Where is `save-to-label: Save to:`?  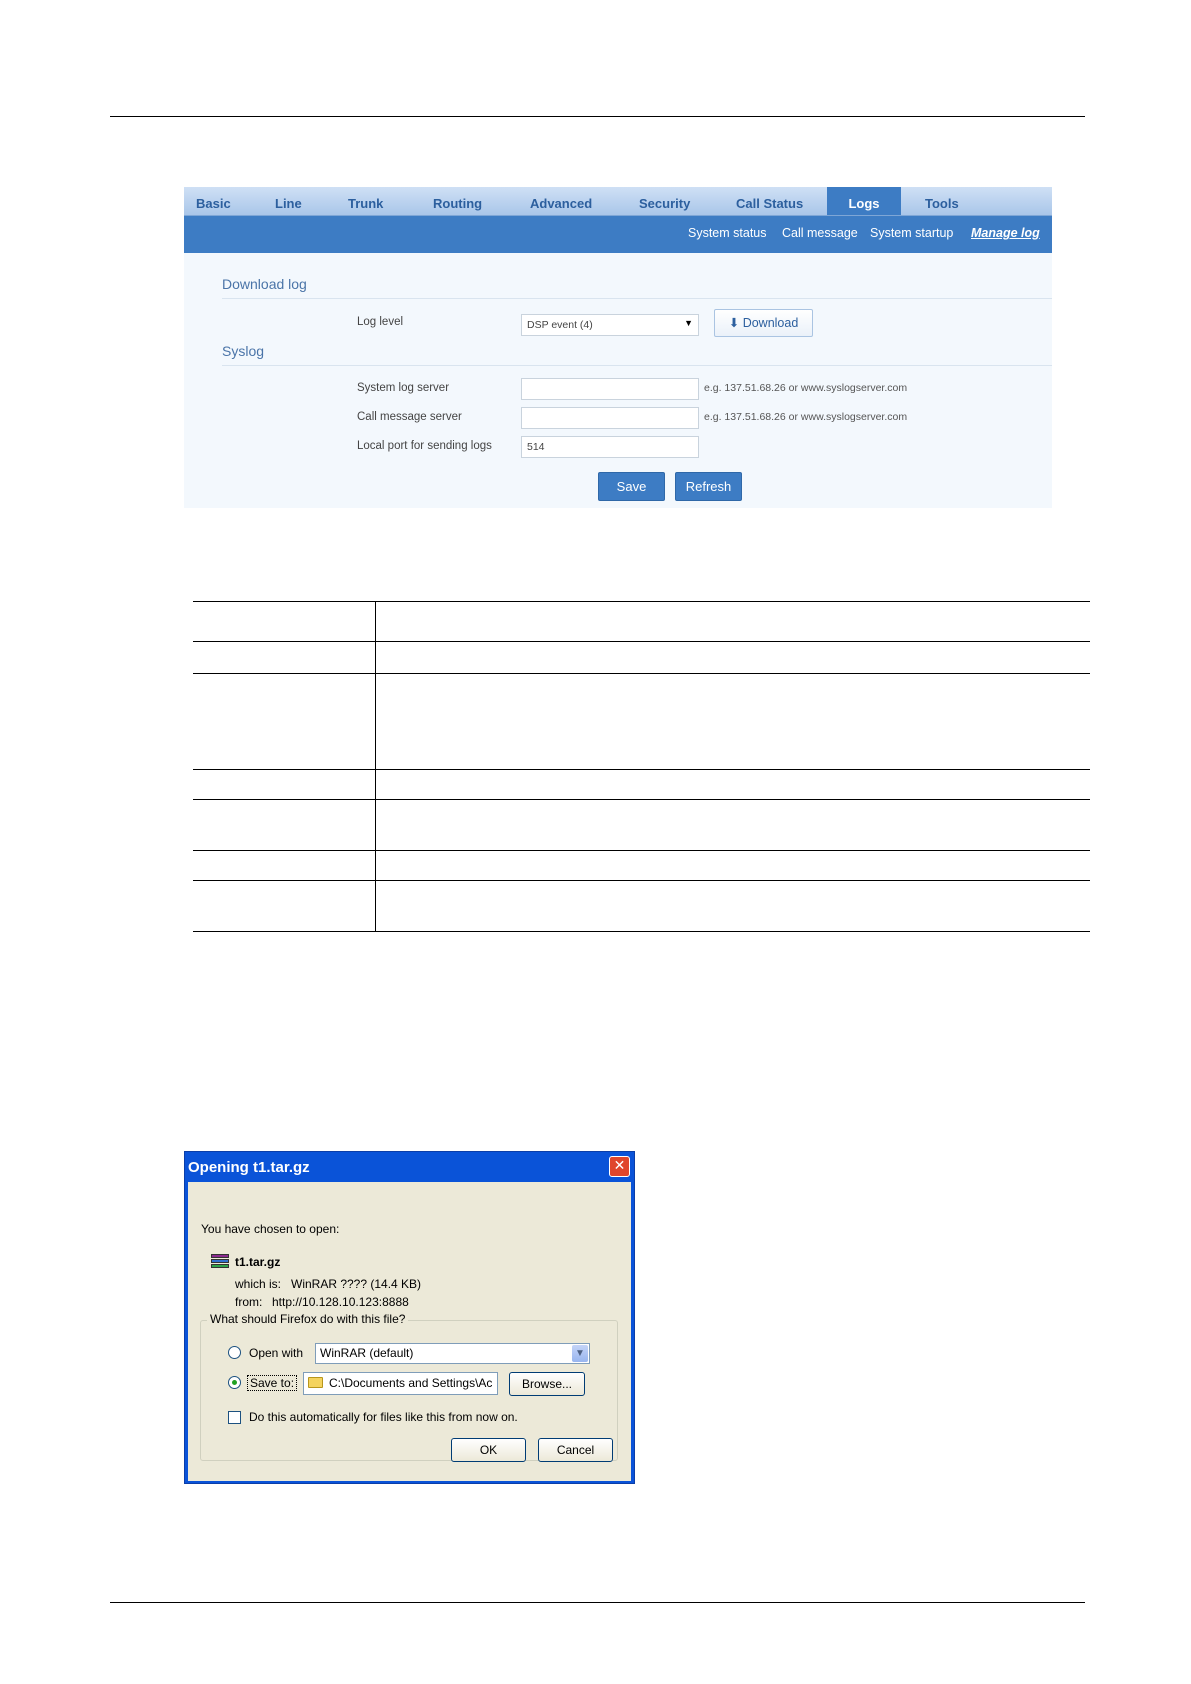 save-to-label: Save to: is located at coordinates (272, 1383).